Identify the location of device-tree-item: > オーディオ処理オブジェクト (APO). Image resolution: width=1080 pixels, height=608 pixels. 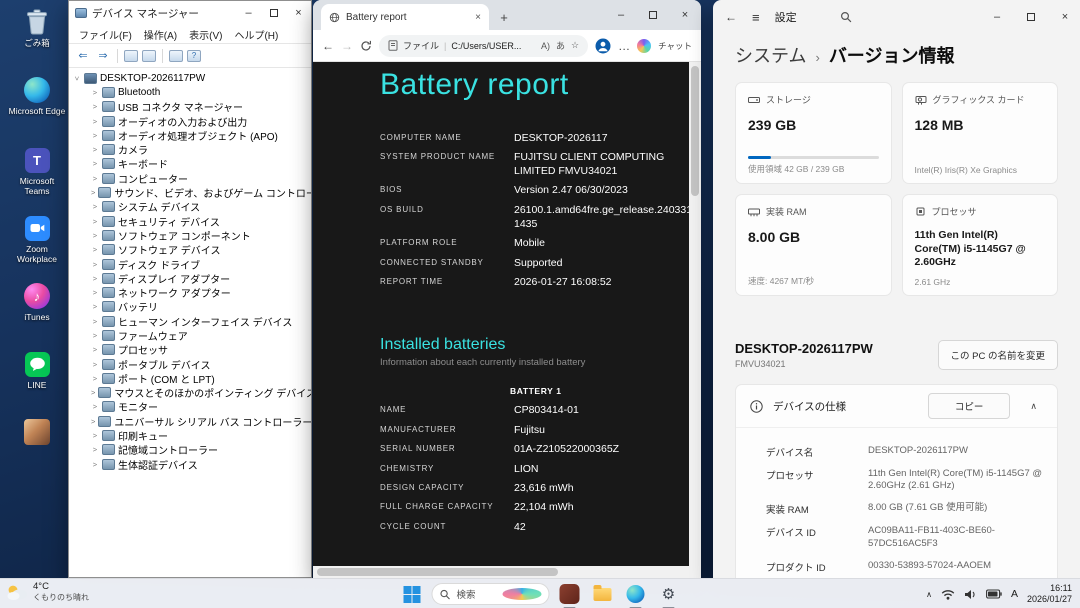
(190, 135).